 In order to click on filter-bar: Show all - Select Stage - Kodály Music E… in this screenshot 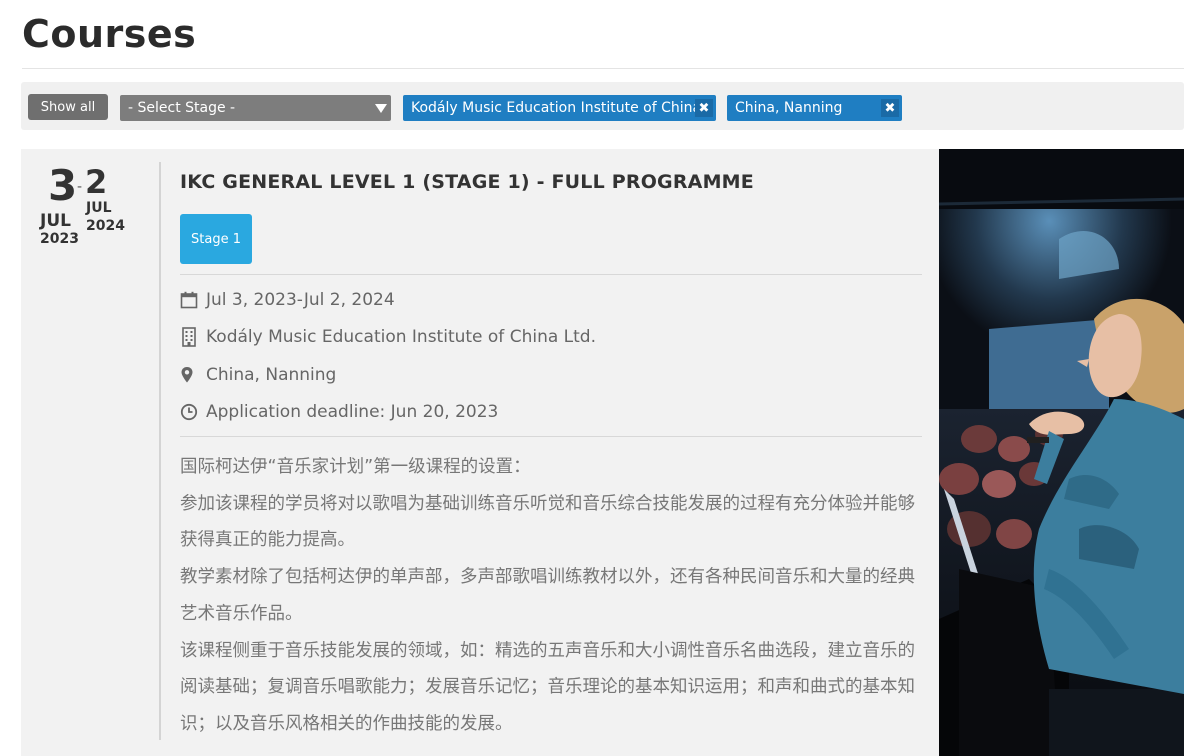, I will do `click(602, 106)`.